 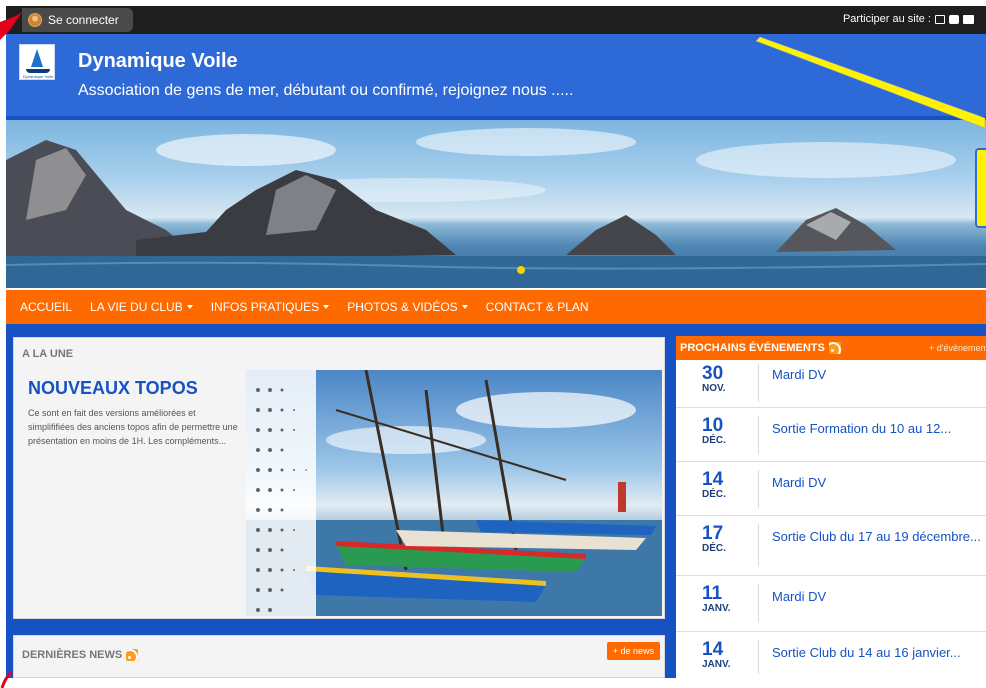 I want to click on event-date: 14 JANV., so click(x=722, y=655).